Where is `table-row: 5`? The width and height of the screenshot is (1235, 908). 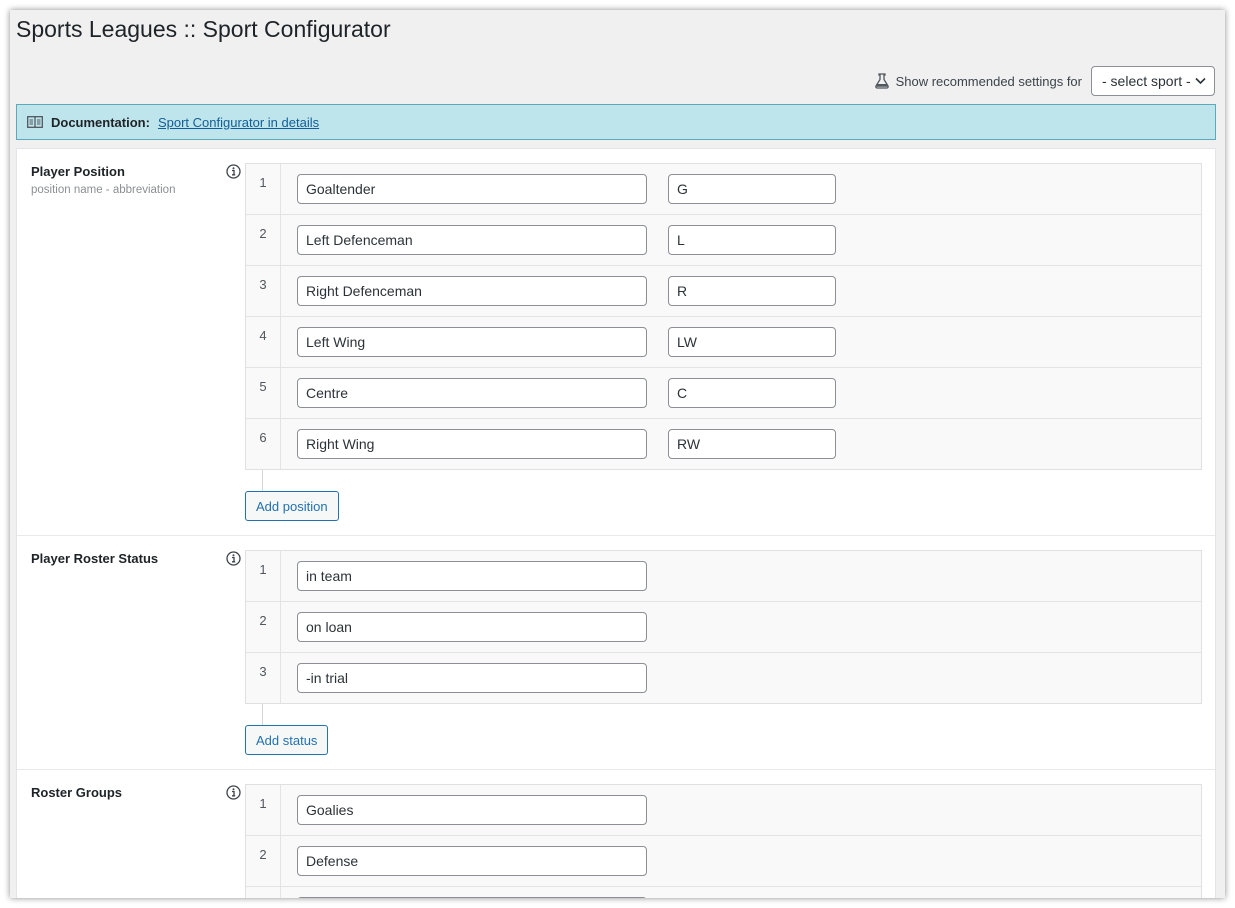 table-row: 5 is located at coordinates (723, 393).